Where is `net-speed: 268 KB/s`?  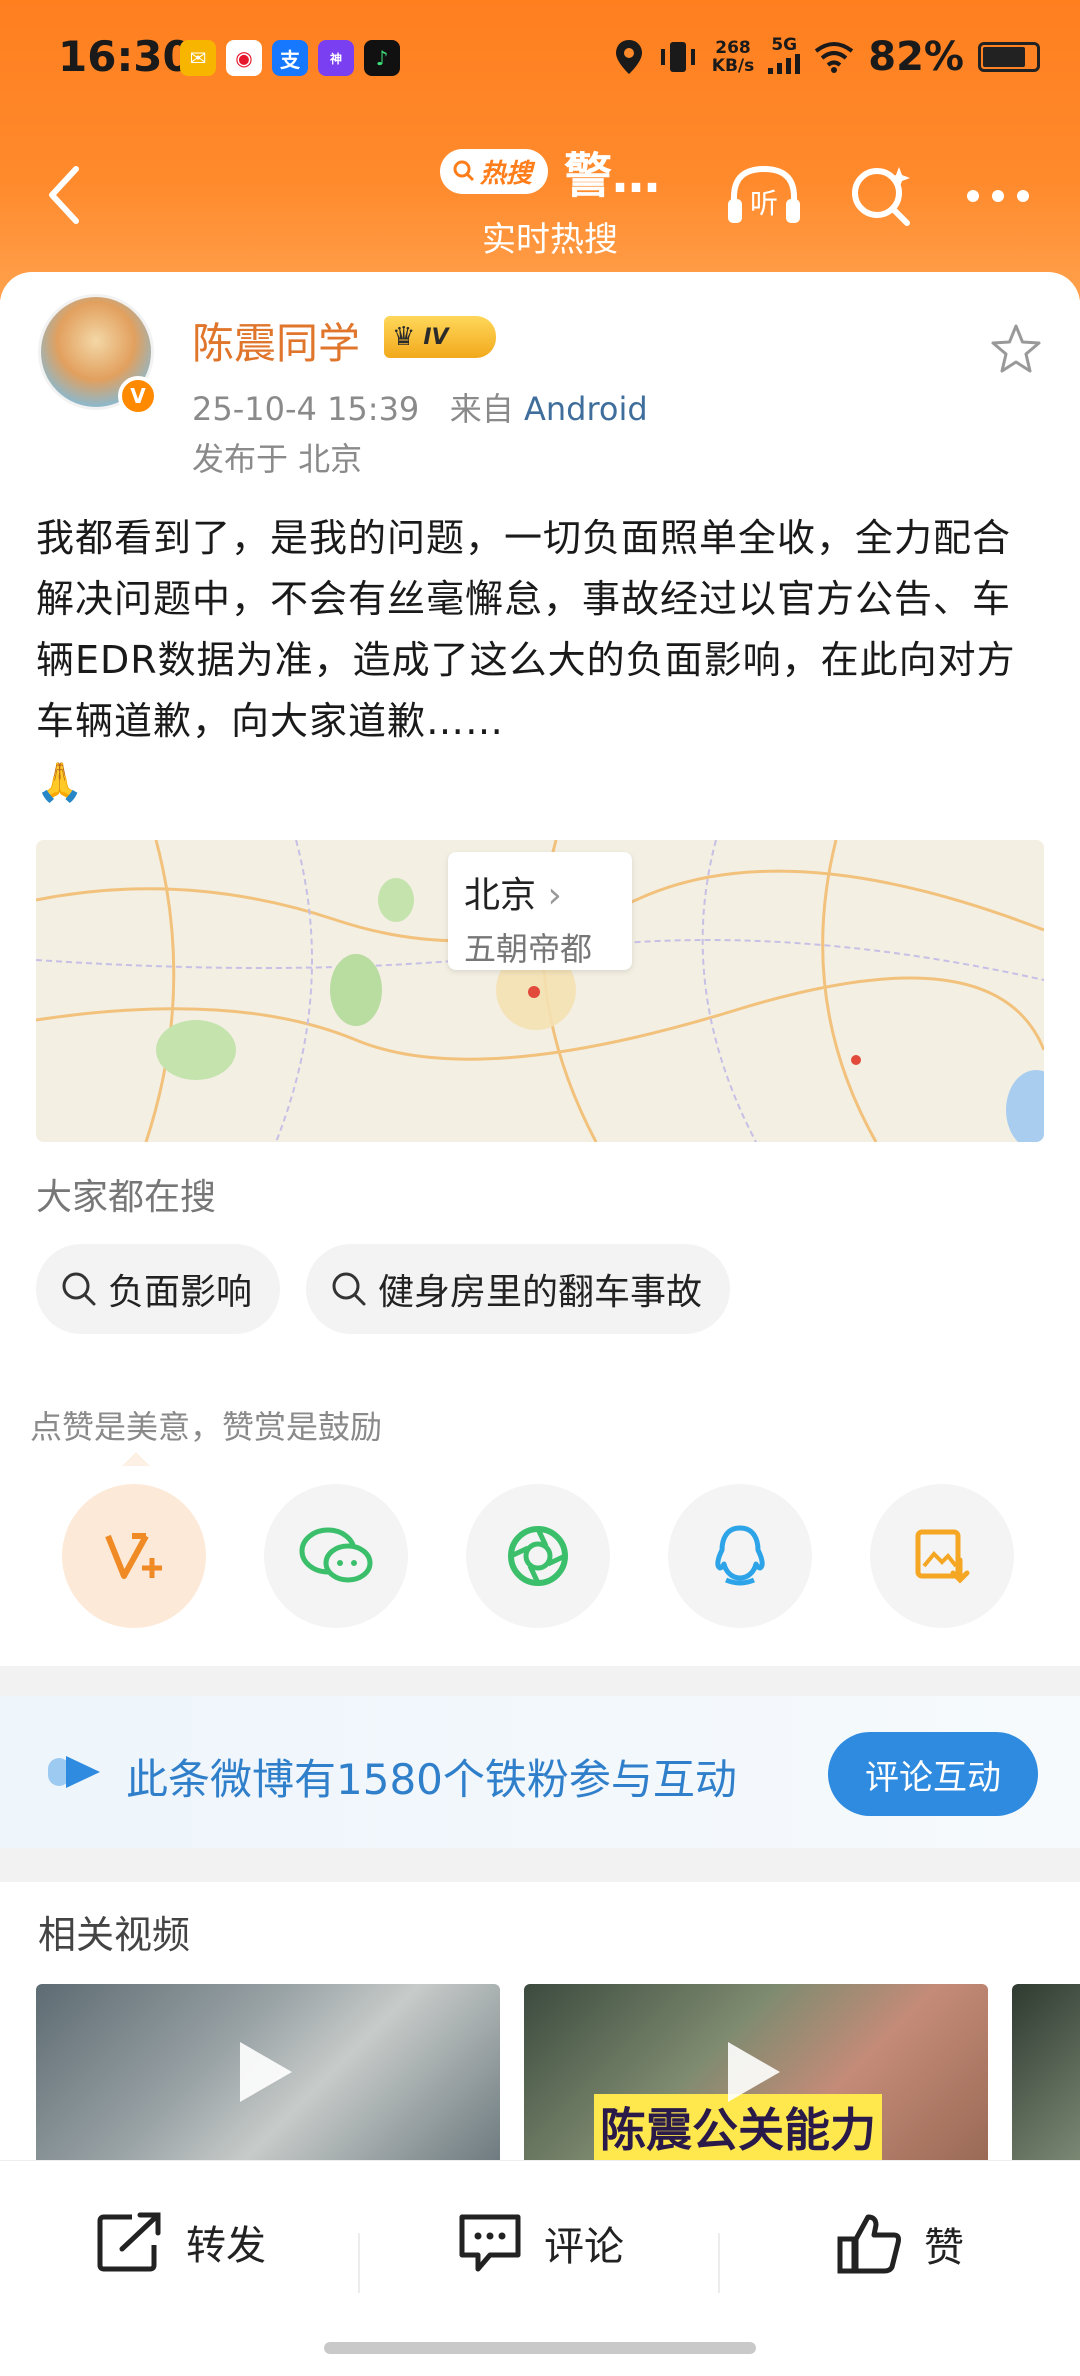
net-speed: 268 KB/s is located at coordinates (733, 57).